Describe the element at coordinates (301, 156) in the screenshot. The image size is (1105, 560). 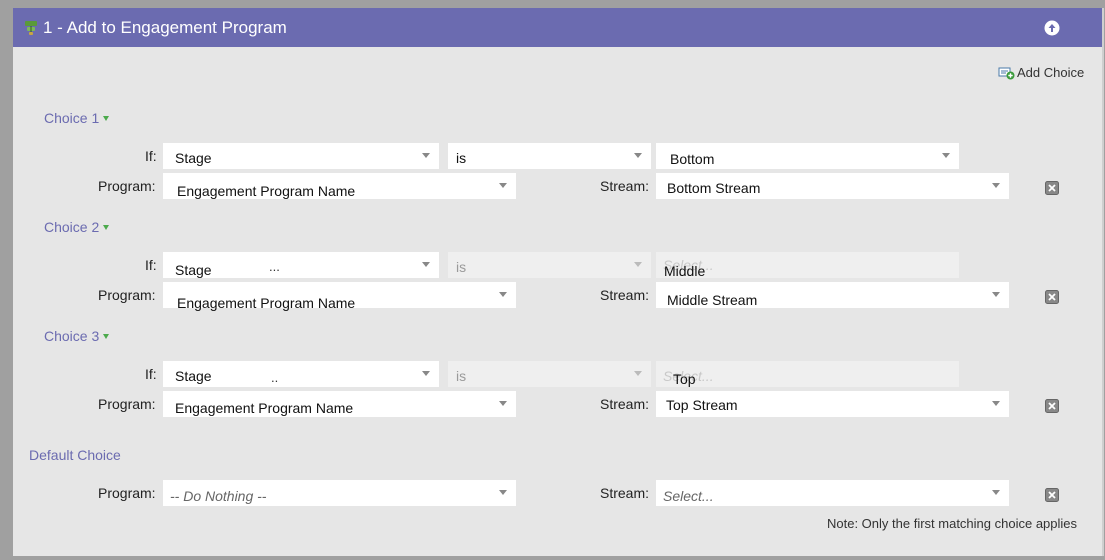
I see `choice-1-if-select: Stage` at that location.